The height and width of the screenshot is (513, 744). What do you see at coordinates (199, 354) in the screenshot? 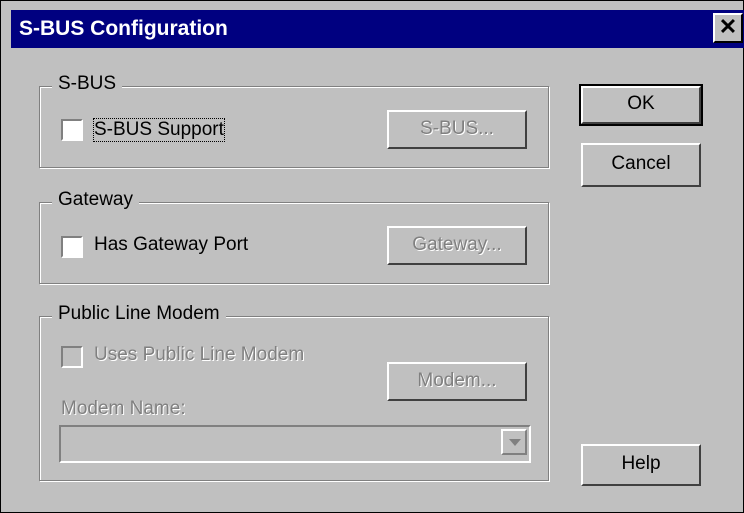
I see `uses-public-line-modem-label: Uses Public Line Modem` at bounding box center [199, 354].